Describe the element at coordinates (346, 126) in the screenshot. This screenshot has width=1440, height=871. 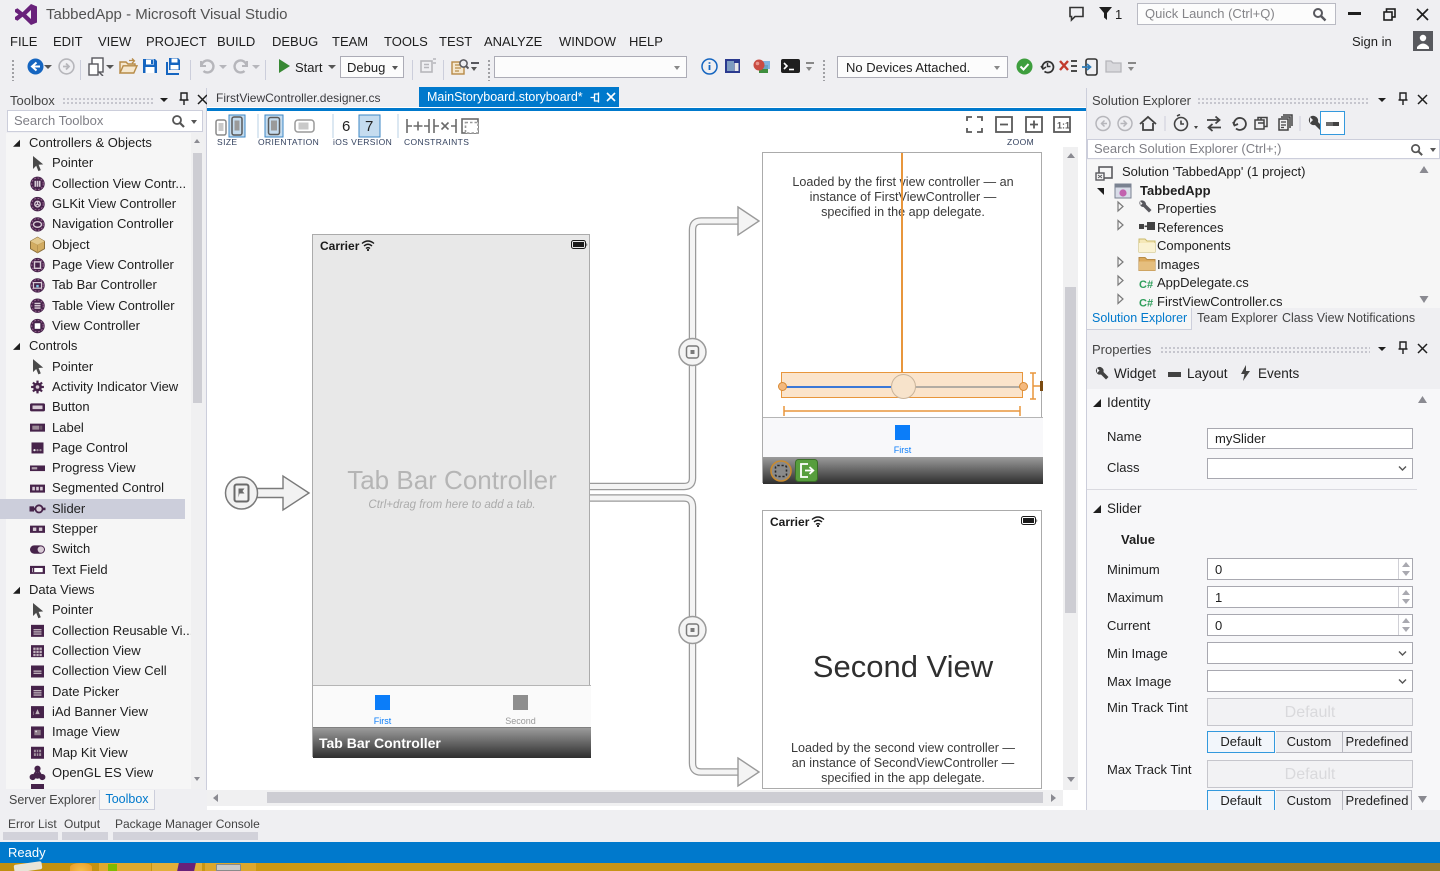
I see `svg-text: 6` at that location.